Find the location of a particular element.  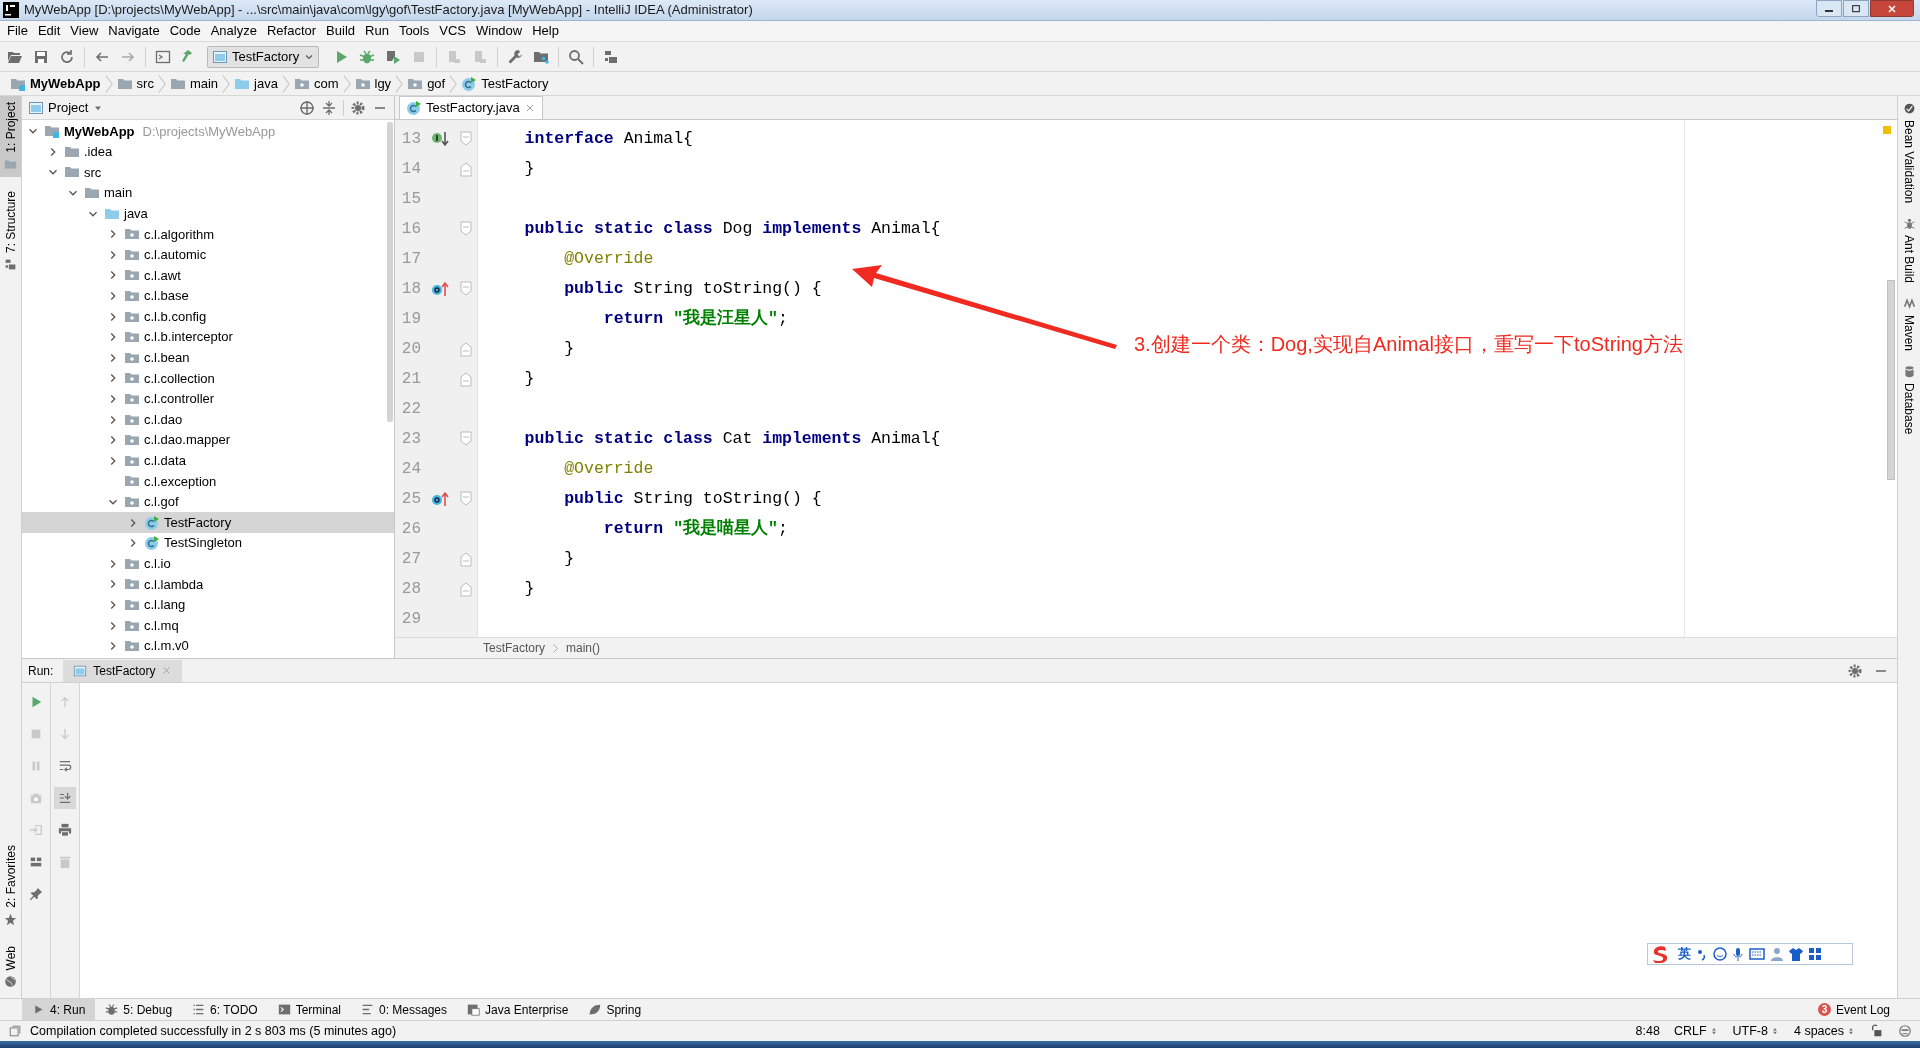

tree-item: main is located at coordinates (208, 193).